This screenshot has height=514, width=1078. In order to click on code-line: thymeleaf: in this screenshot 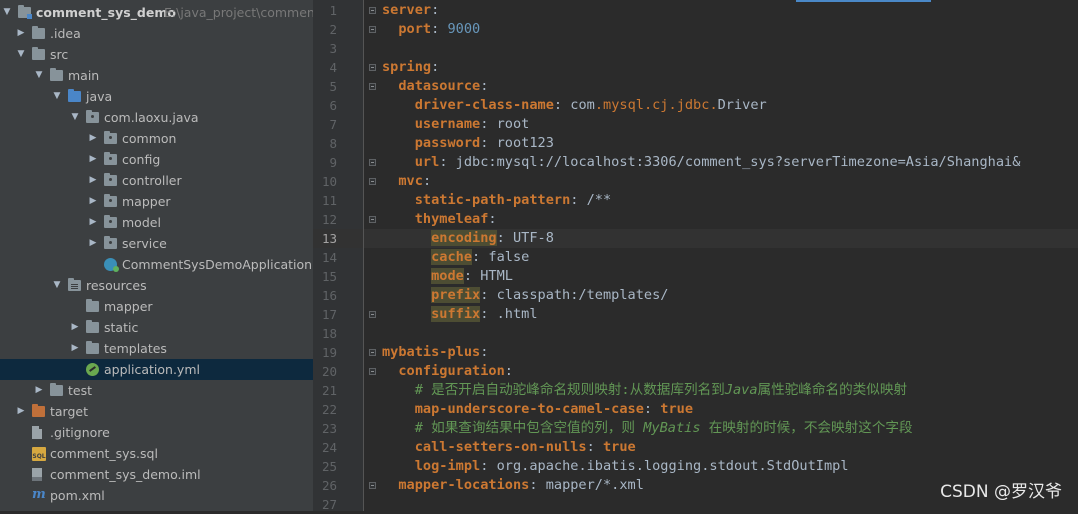, I will do `click(730, 219)`.